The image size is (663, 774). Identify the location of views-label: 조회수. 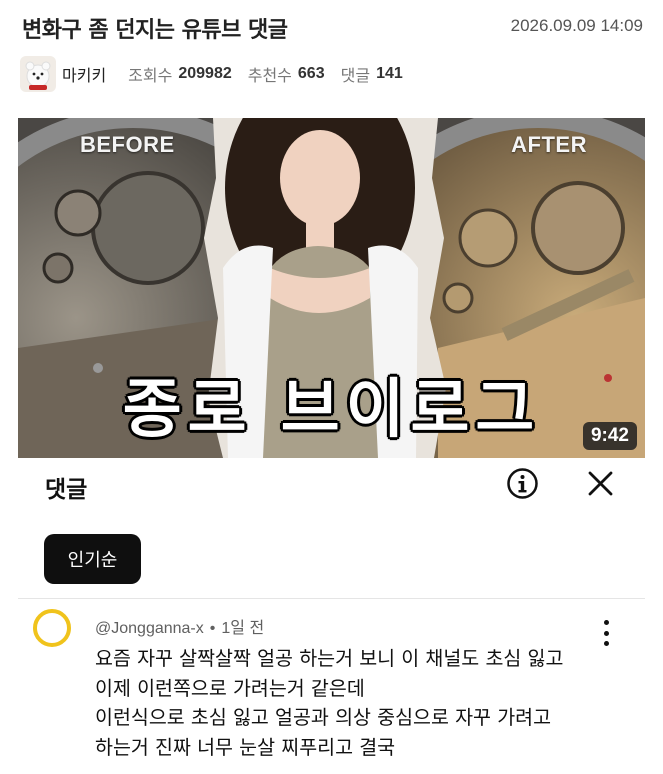
(150, 75).